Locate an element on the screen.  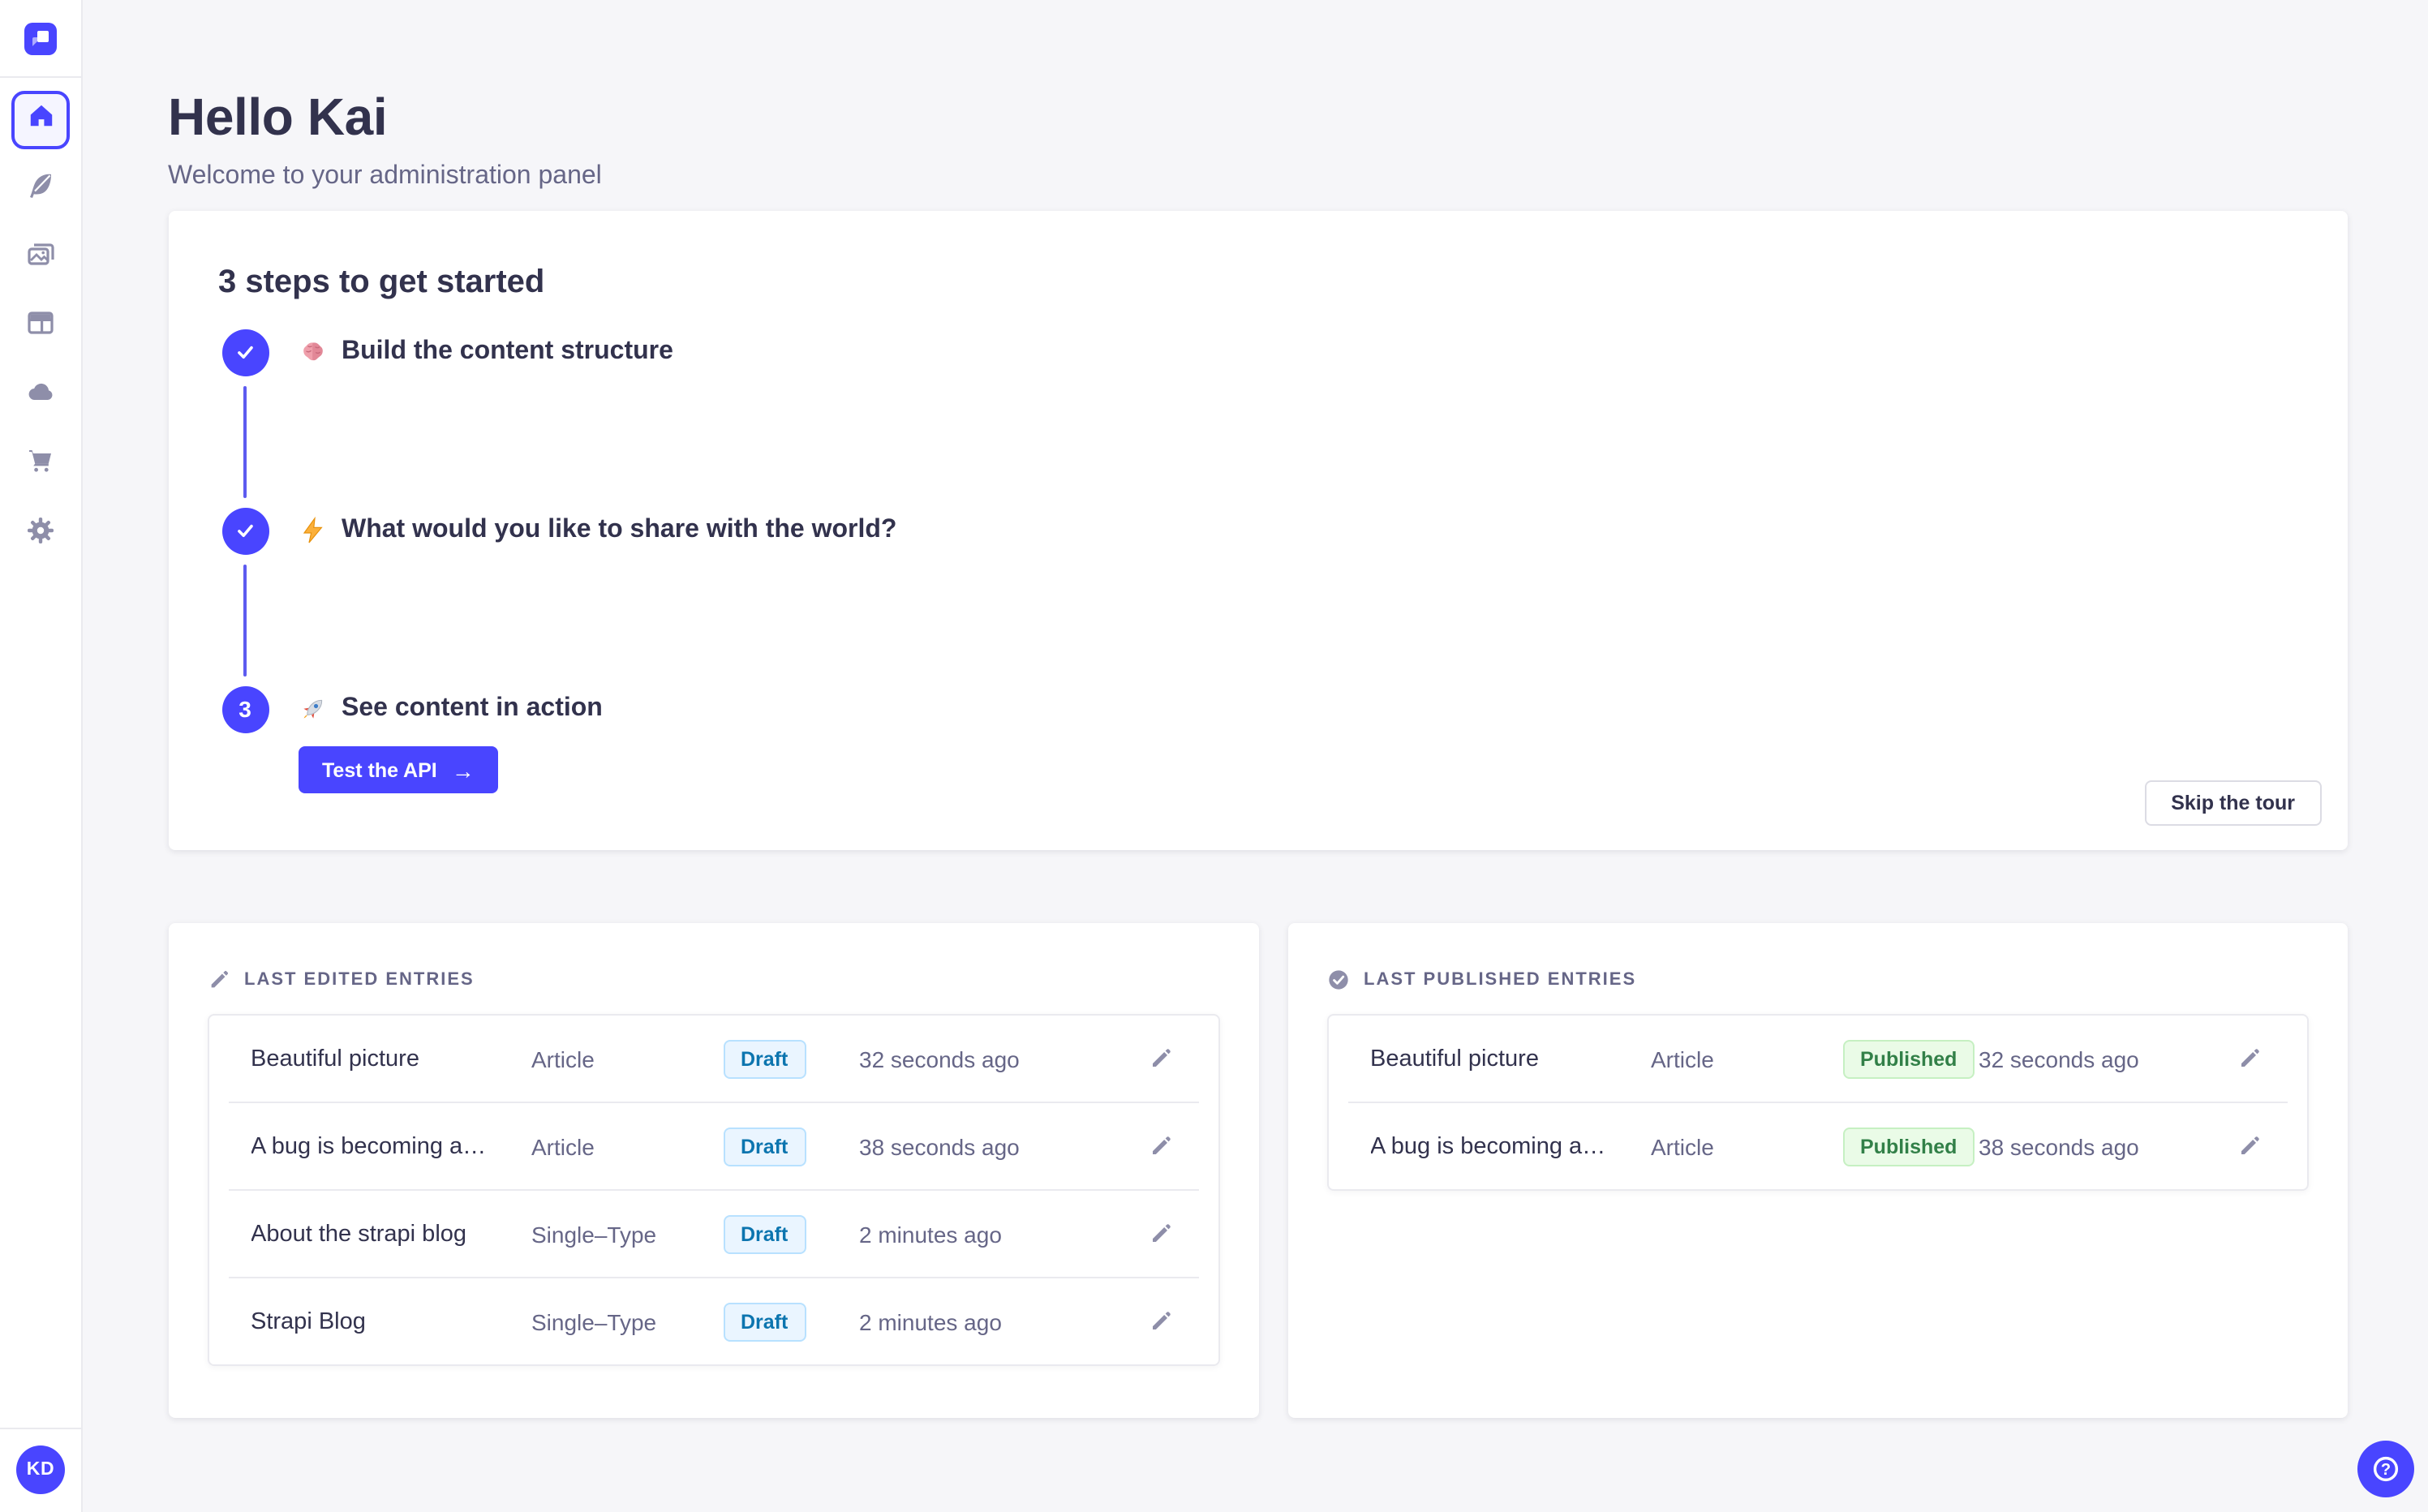
sidebar-item-home is located at coordinates (40, 120).